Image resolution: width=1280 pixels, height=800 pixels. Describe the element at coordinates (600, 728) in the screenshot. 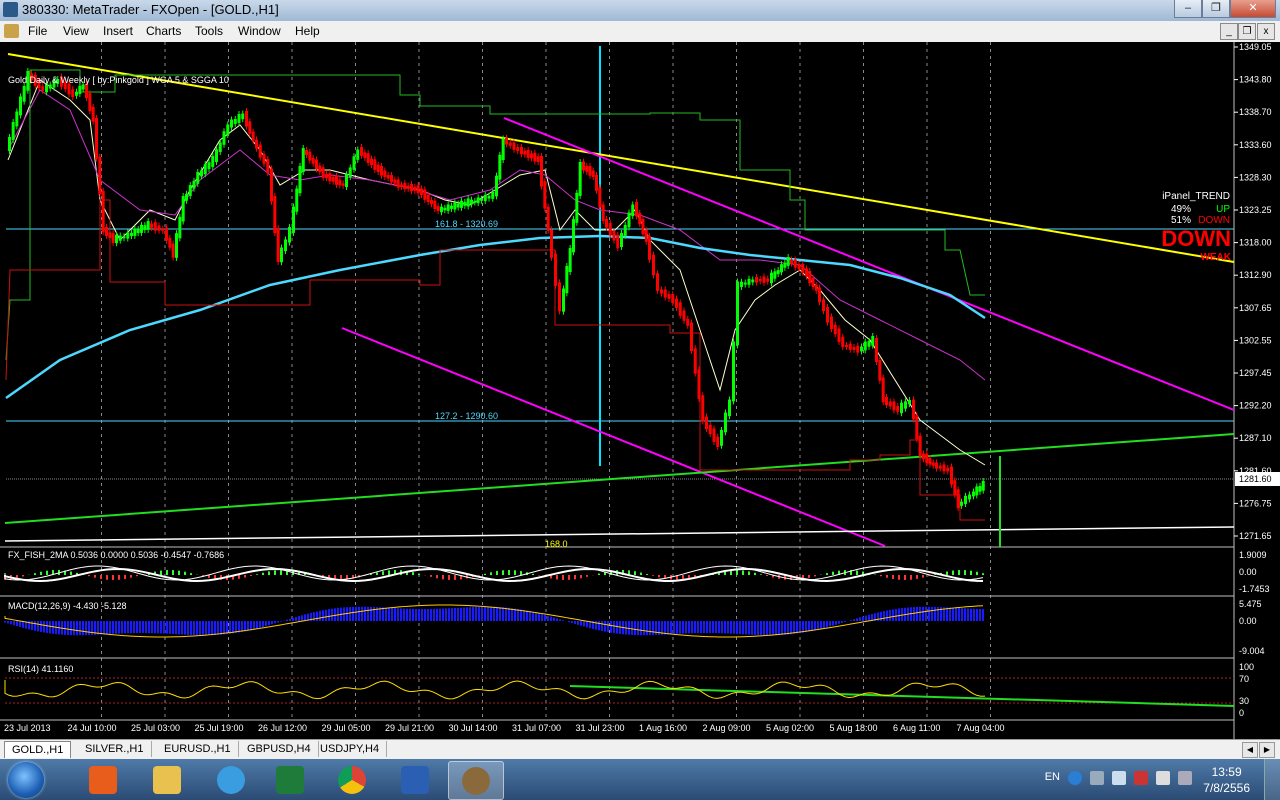

I see `time-label: 31 Jul 23:00` at that location.